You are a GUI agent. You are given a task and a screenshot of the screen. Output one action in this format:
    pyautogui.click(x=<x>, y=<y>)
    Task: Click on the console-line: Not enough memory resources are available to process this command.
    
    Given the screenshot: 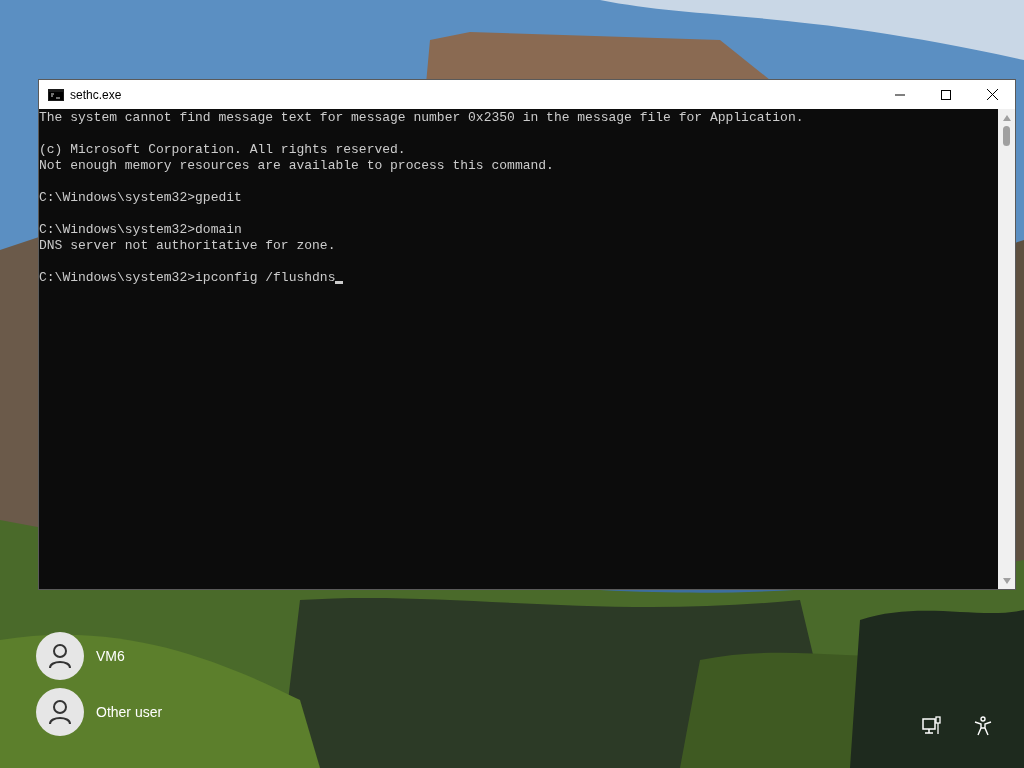 What is the action you would take?
    pyautogui.click(x=296, y=166)
    